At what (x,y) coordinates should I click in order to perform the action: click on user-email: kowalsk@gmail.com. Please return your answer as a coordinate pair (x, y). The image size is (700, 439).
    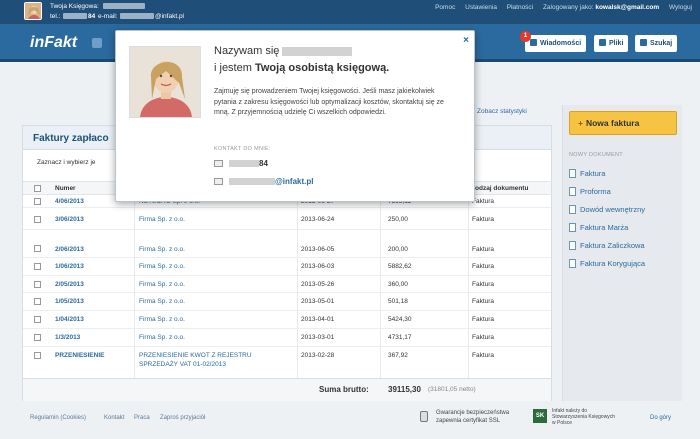
    Looking at the image, I should click on (627, 7).